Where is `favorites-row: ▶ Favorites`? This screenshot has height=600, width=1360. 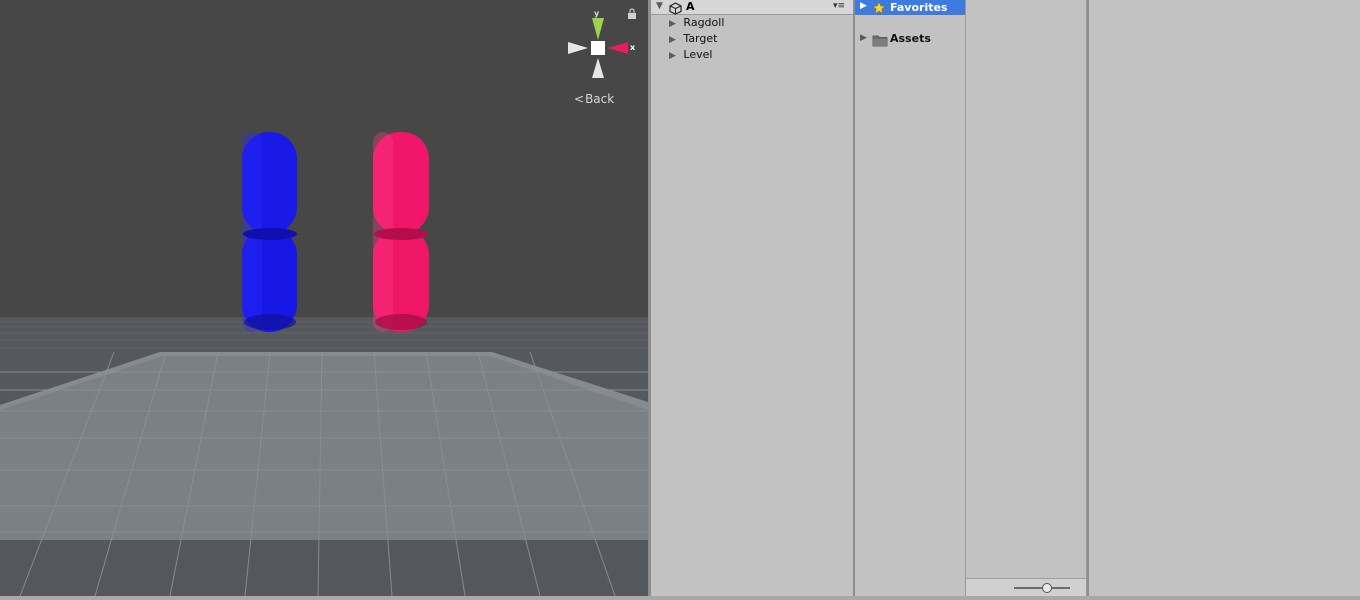 favorites-row: ▶ Favorites is located at coordinates (910, 7).